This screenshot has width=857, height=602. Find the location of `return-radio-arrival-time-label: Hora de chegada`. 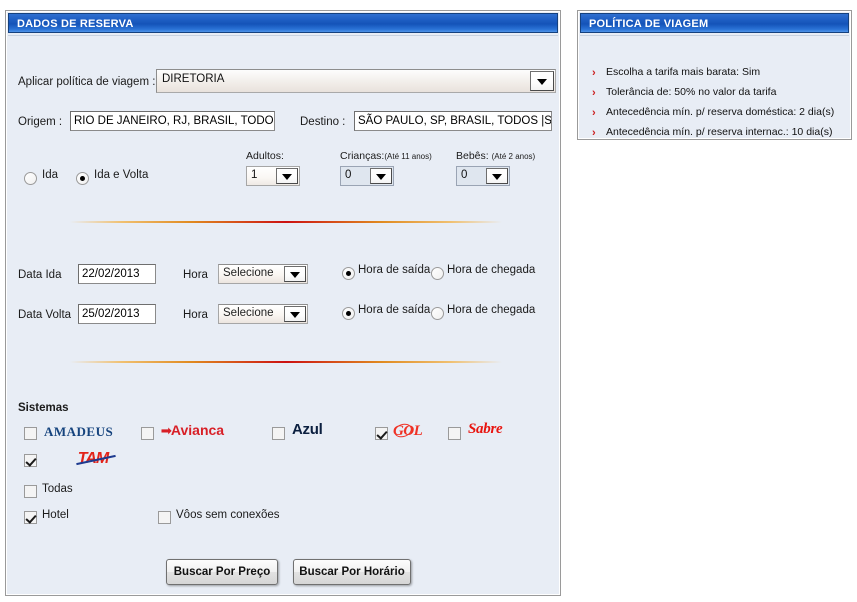

return-radio-arrival-time-label: Hora de chegada is located at coordinates (491, 310).